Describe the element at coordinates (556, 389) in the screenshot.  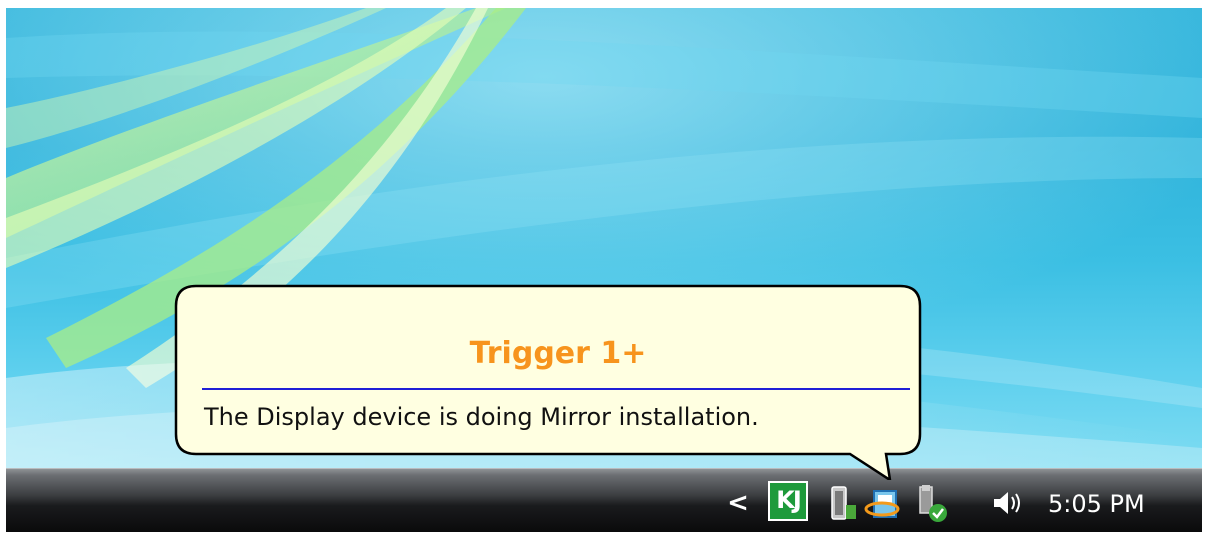
I see `balloon-divider` at that location.